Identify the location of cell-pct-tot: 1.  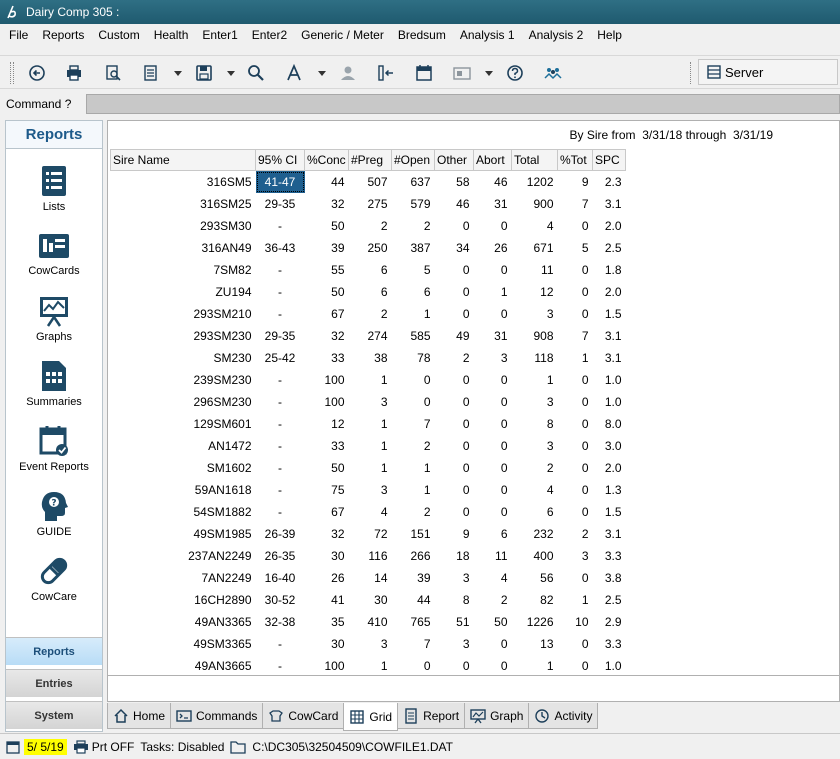
(575, 600).